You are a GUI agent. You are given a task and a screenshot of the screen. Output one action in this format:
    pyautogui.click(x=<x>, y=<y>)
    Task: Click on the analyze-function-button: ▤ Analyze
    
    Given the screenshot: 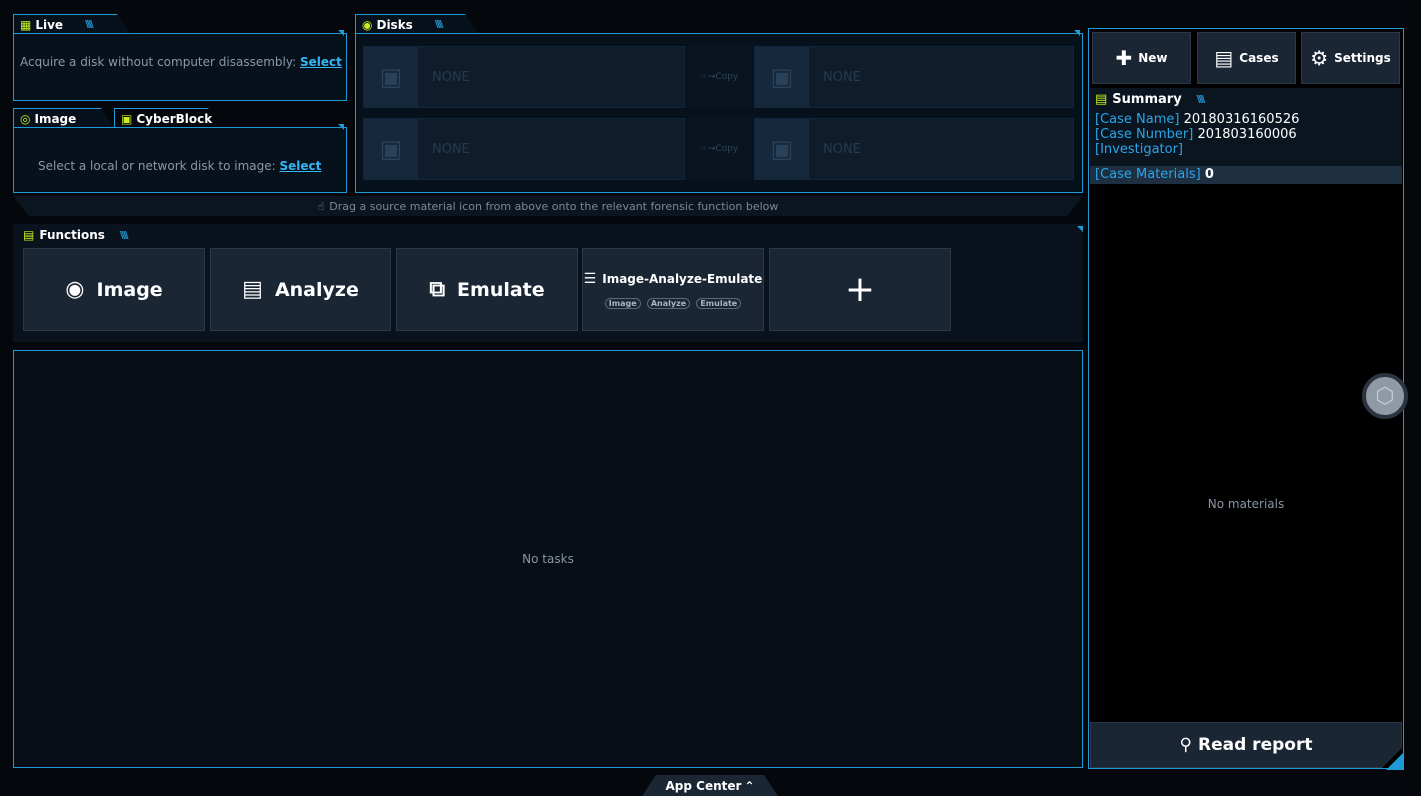 What is the action you would take?
    pyautogui.click(x=300, y=289)
    